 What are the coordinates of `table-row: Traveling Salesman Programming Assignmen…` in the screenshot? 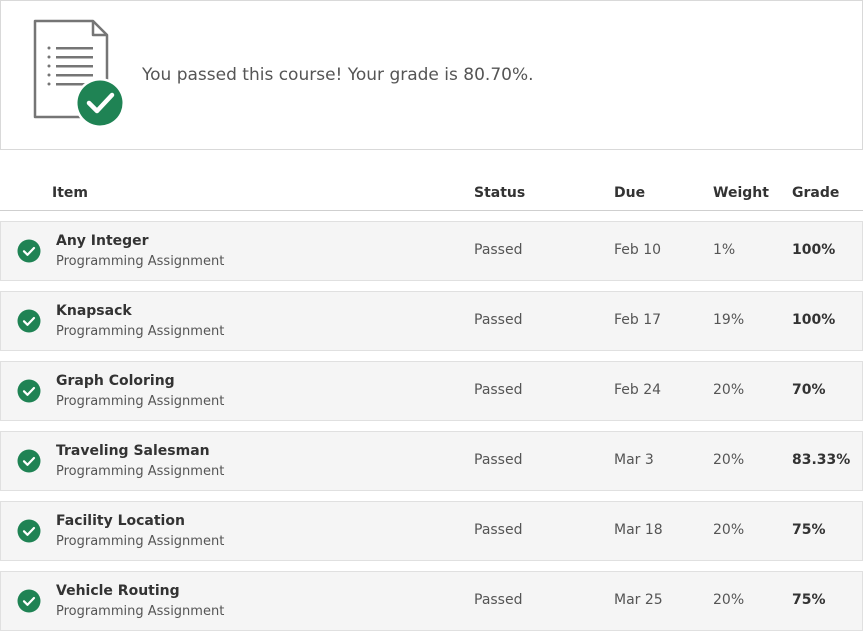 It's located at (431, 461).